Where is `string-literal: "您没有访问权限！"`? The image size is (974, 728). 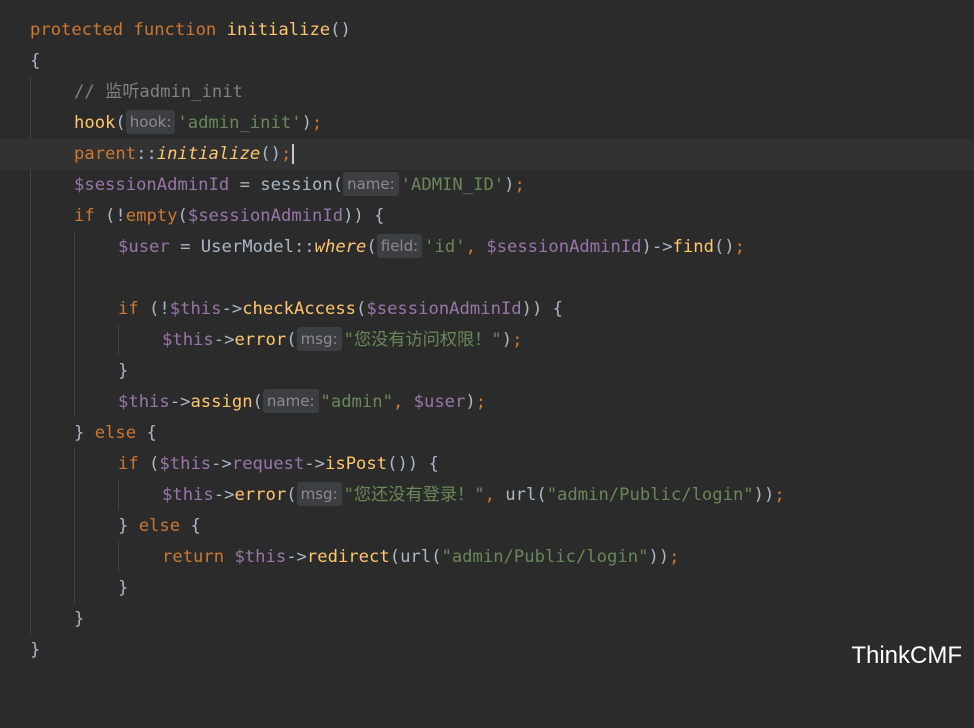 string-literal: "您没有访问权限！" is located at coordinates (422, 340).